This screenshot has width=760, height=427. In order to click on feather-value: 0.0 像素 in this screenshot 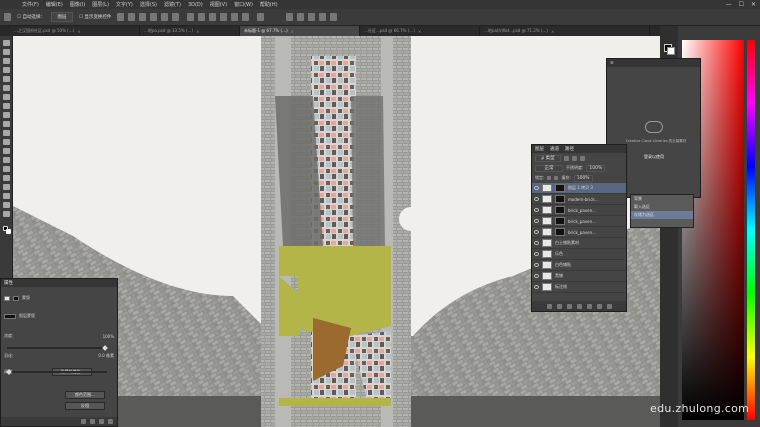, I will do `click(106, 356)`.